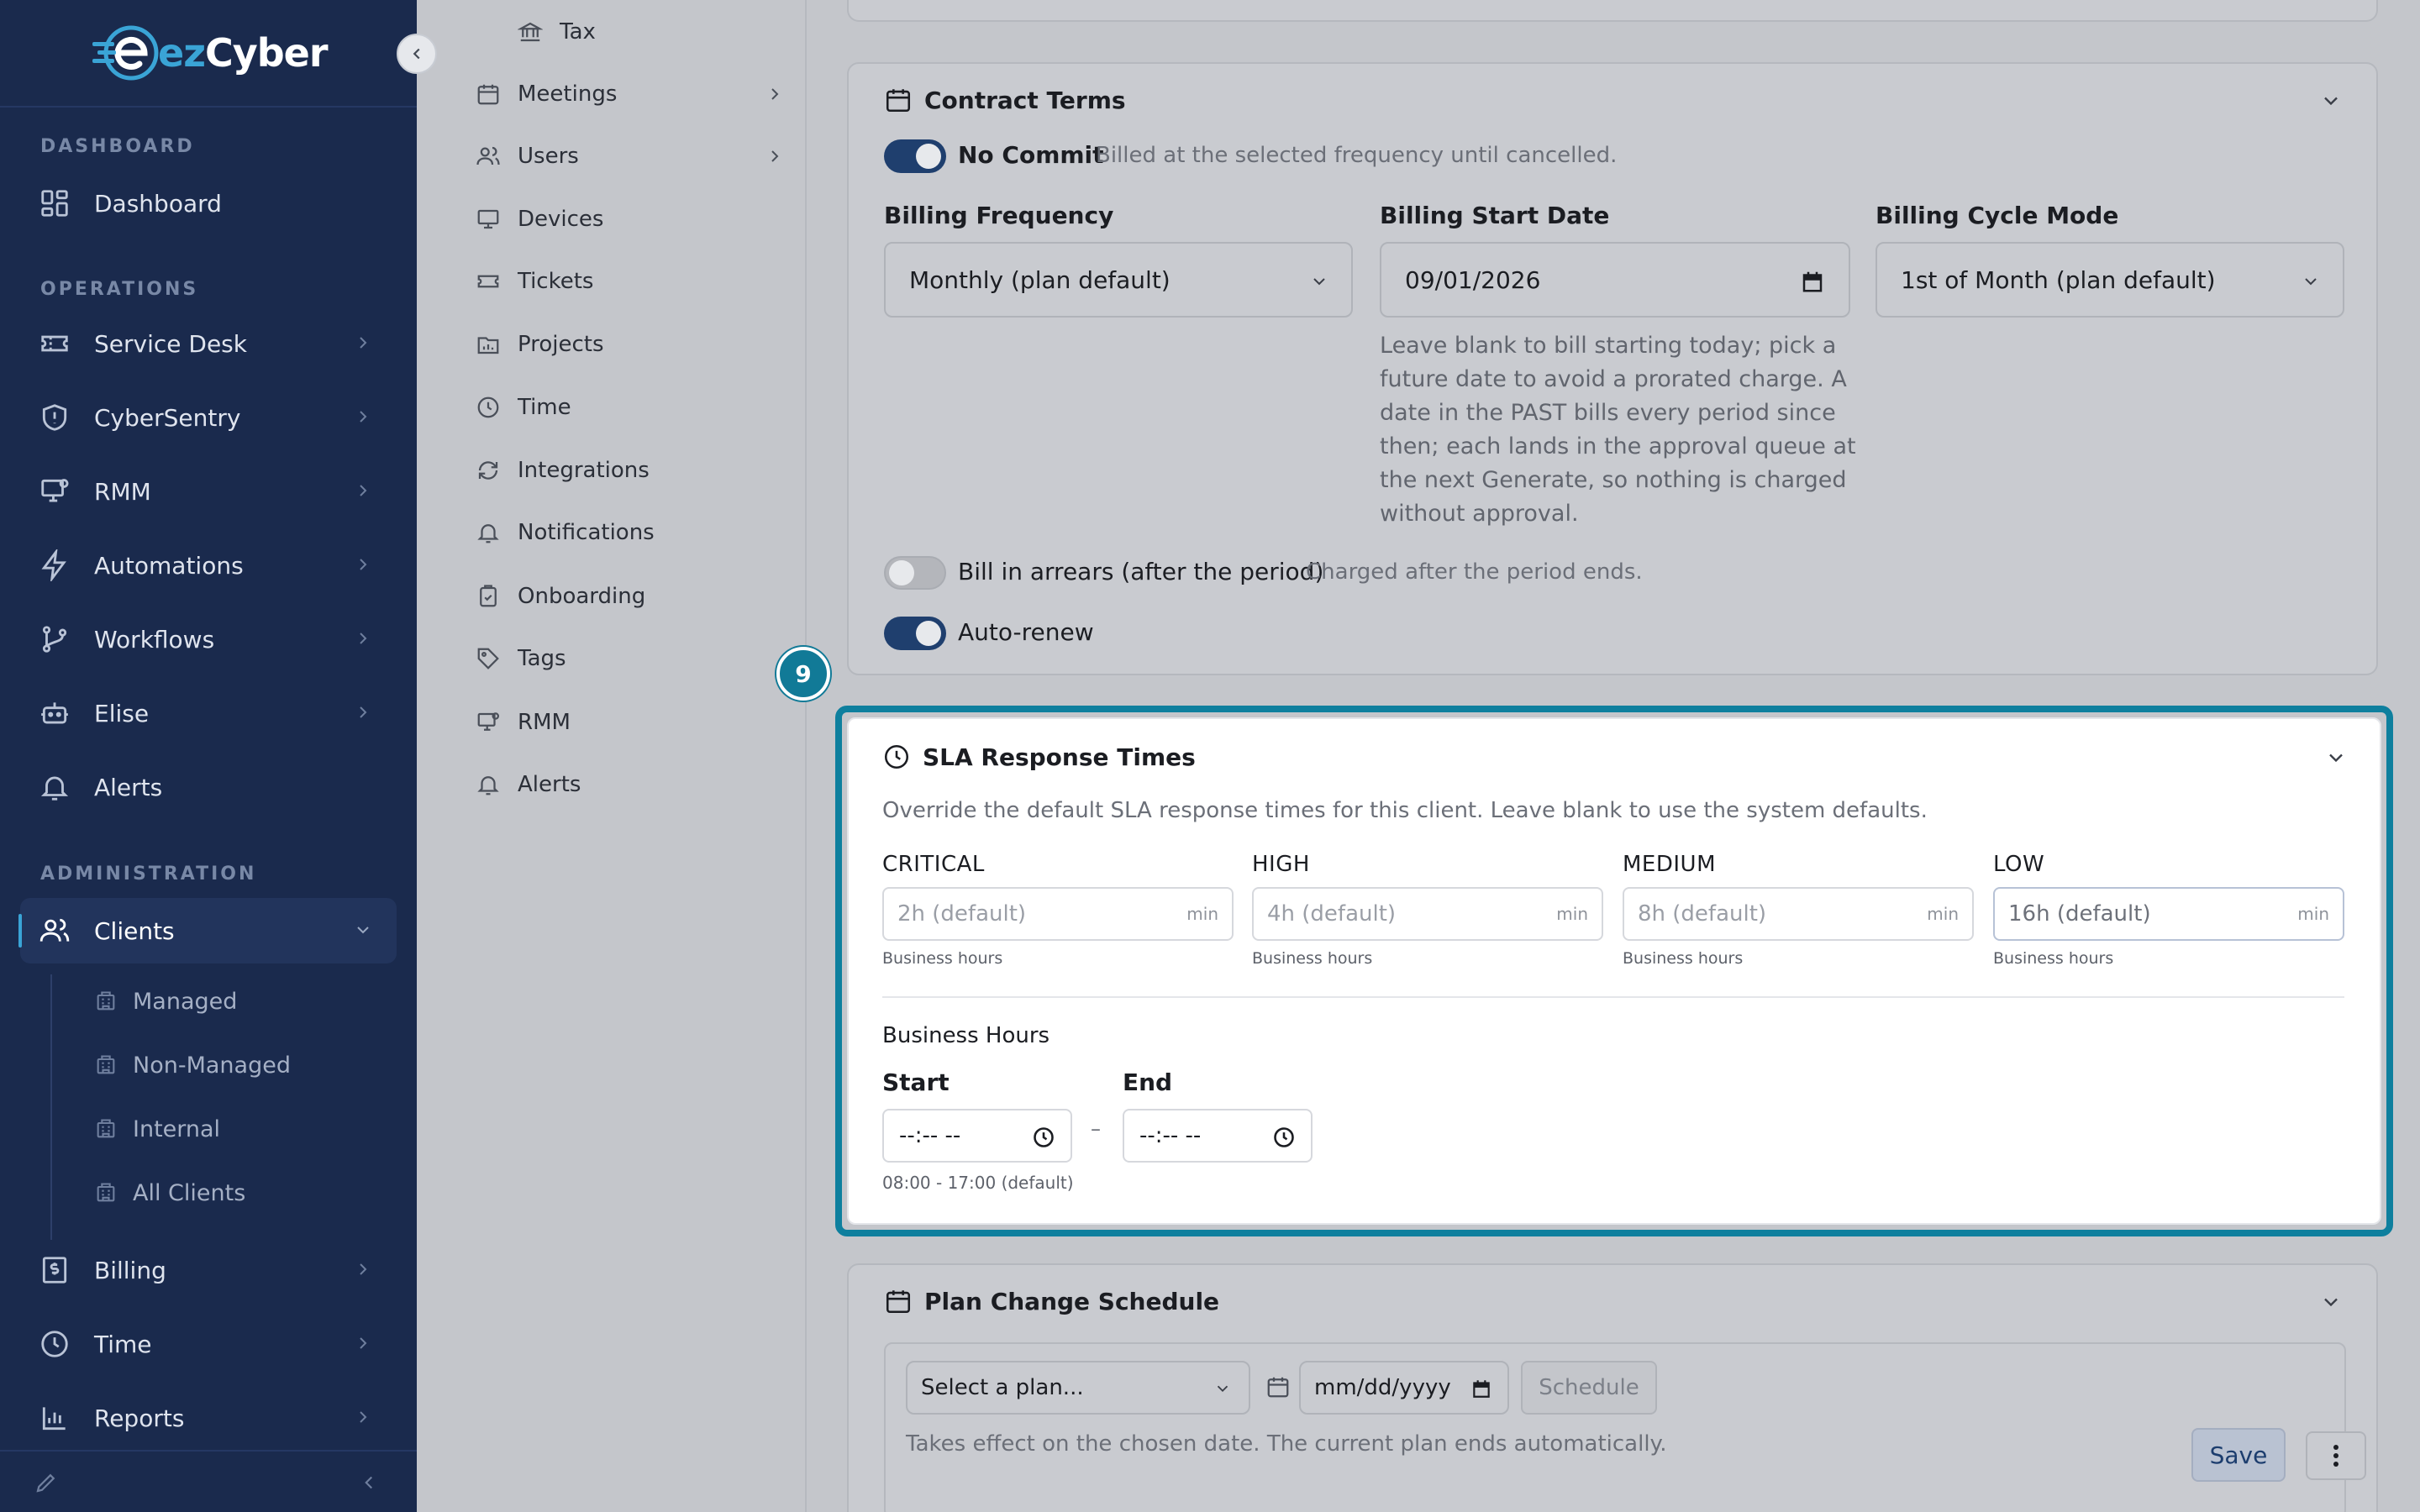 Image resolution: width=2420 pixels, height=1512 pixels. What do you see at coordinates (642, 32) in the screenshot?
I see `subnav-item-tax: Tax` at bounding box center [642, 32].